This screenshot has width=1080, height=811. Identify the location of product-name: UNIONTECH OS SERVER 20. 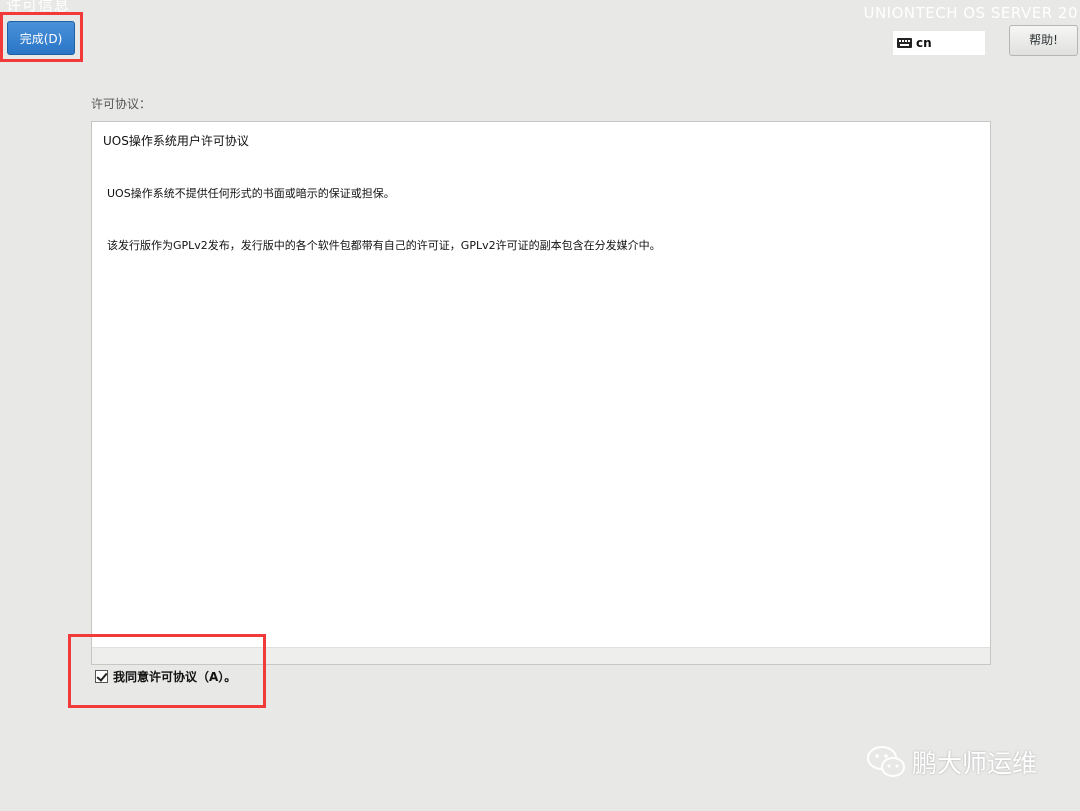
(970, 13).